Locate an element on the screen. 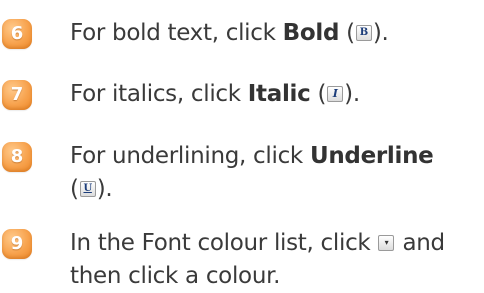 This screenshot has height=293, width=484. instruction-text-end: and is located at coordinates (420, 243).